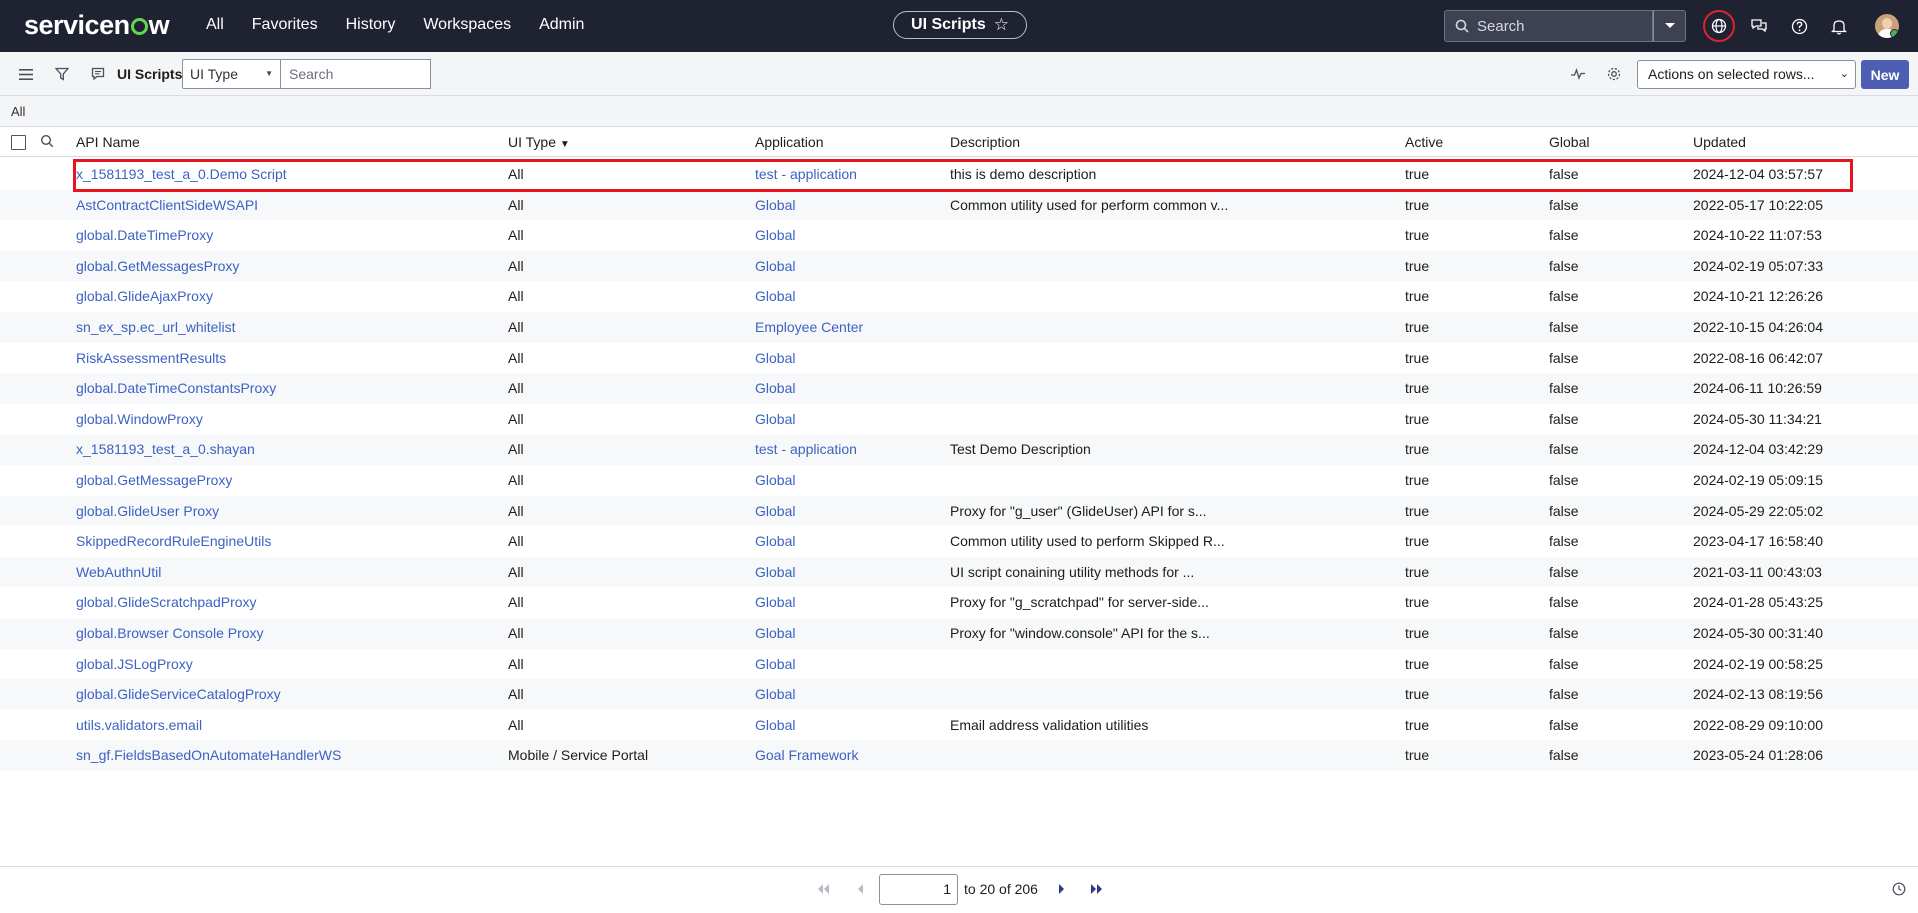 This screenshot has width=1918, height=913. Describe the element at coordinates (1887, 26) in the screenshot. I see `user-avatar` at that location.